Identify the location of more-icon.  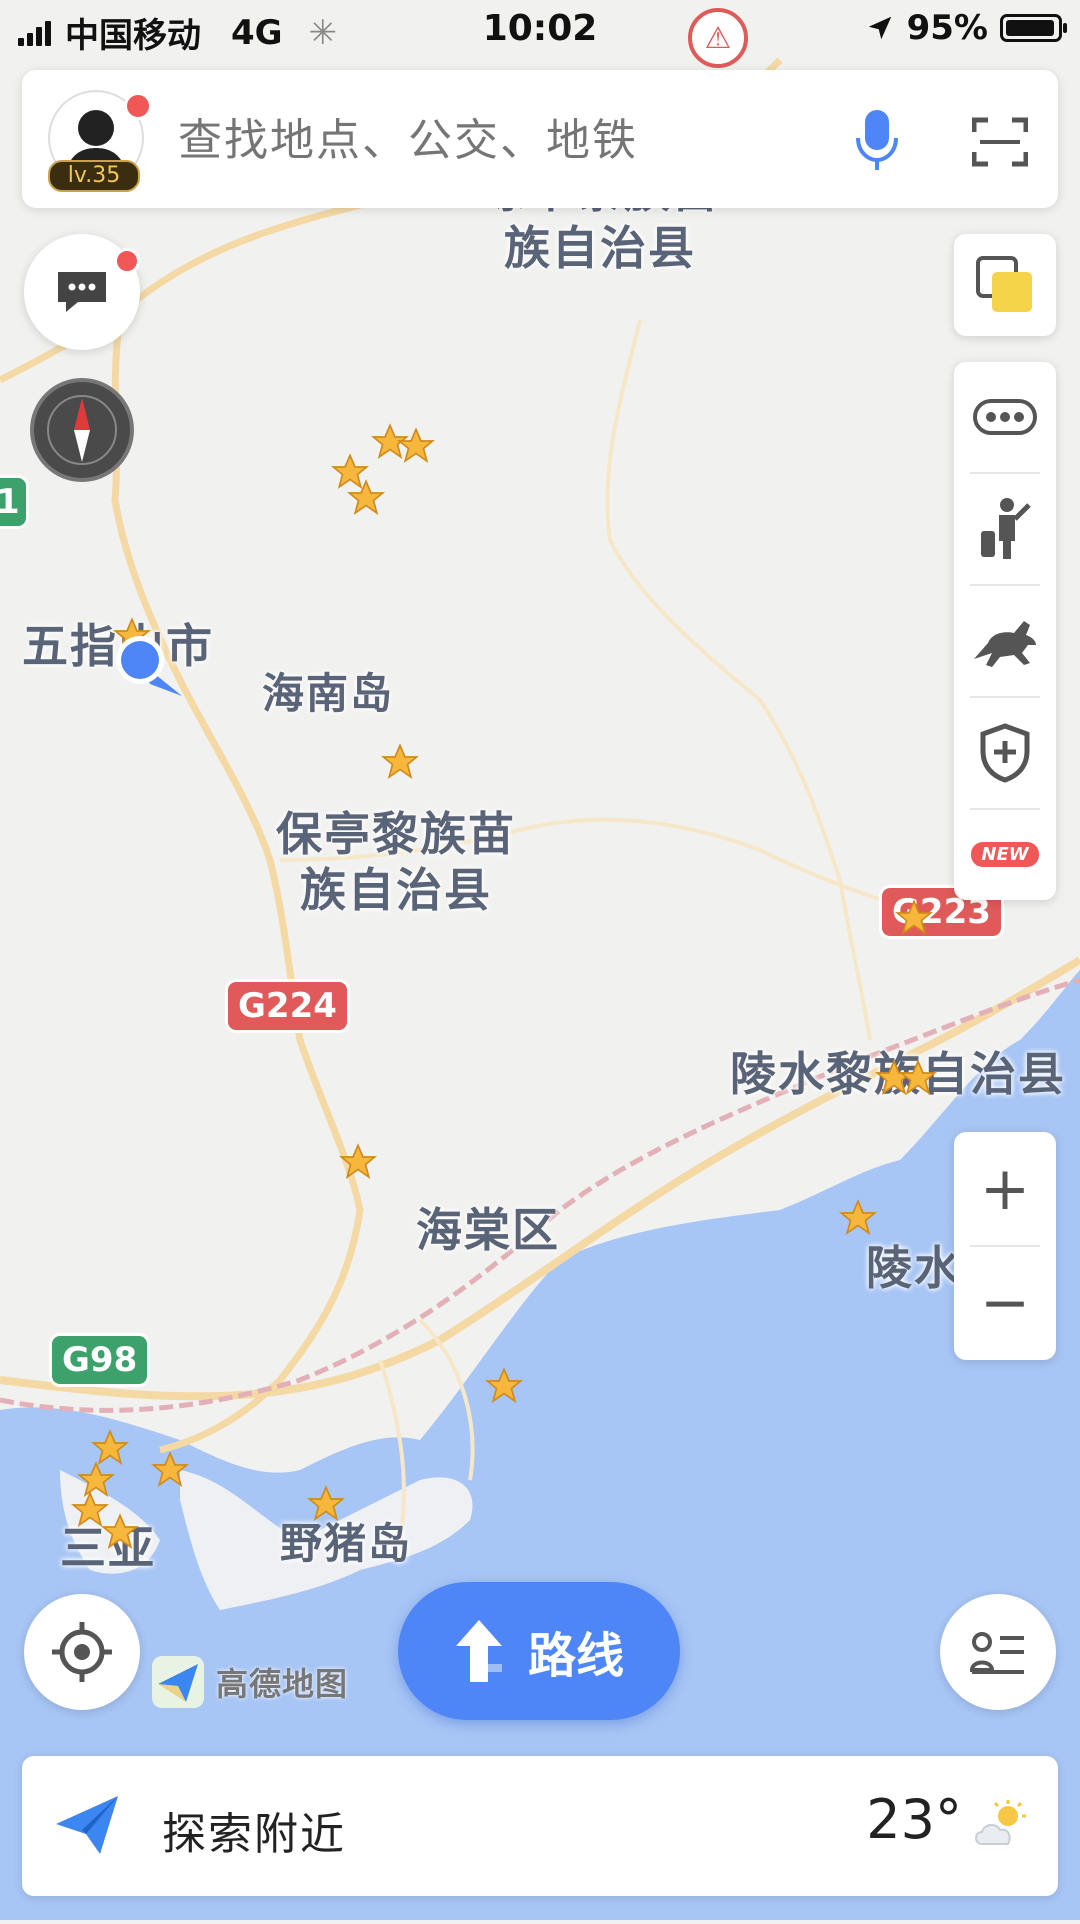
(1005, 417).